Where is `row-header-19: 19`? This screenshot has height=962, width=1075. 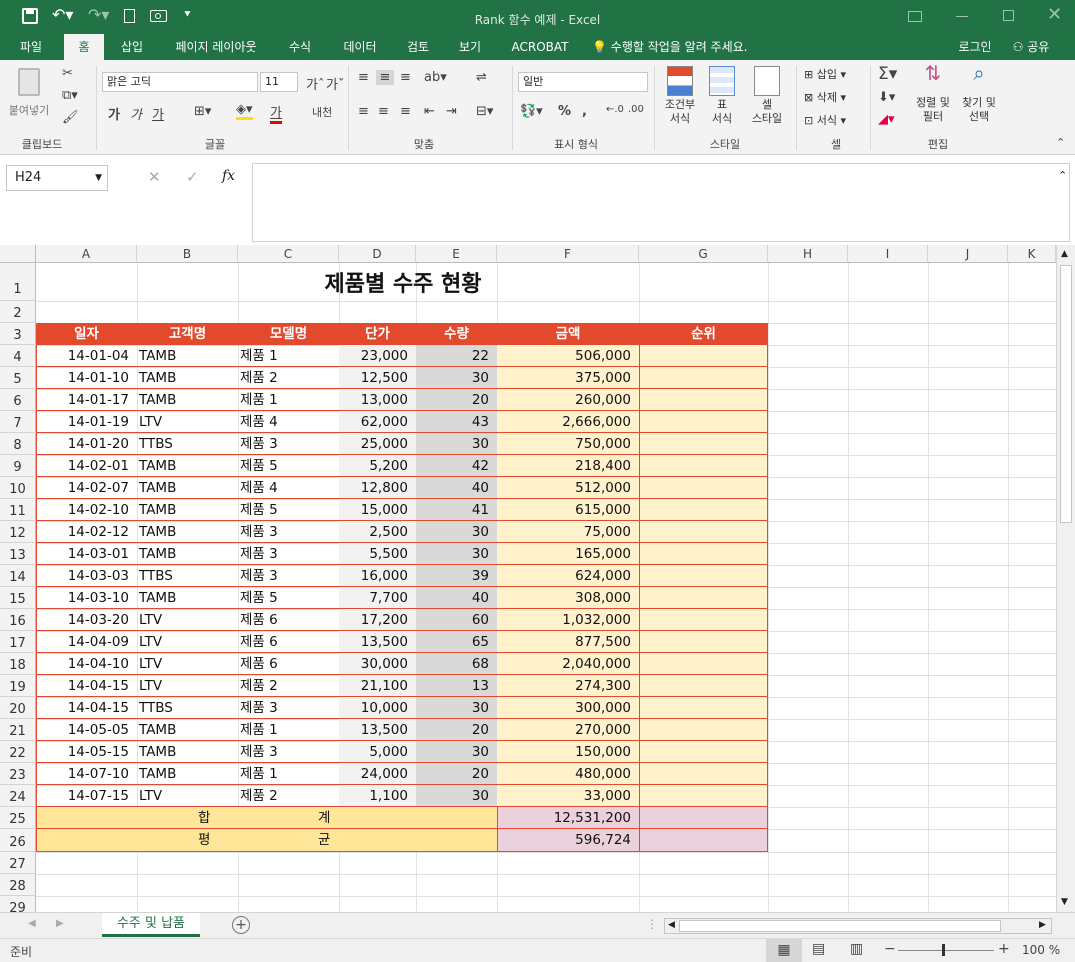
row-header-19: 19 is located at coordinates (18, 686).